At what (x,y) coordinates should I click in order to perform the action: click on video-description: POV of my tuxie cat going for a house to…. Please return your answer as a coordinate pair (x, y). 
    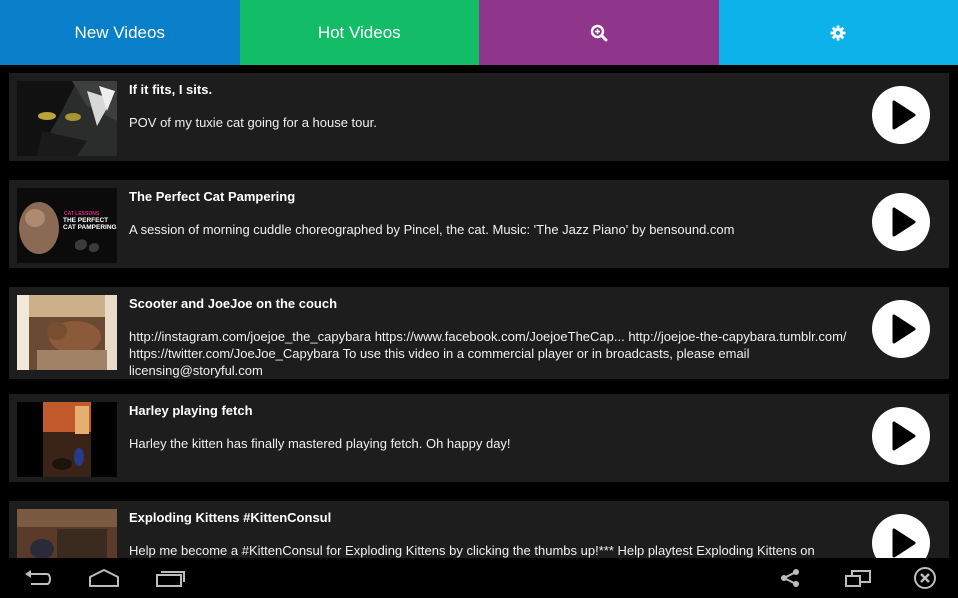
    Looking at the image, I should click on (253, 122).